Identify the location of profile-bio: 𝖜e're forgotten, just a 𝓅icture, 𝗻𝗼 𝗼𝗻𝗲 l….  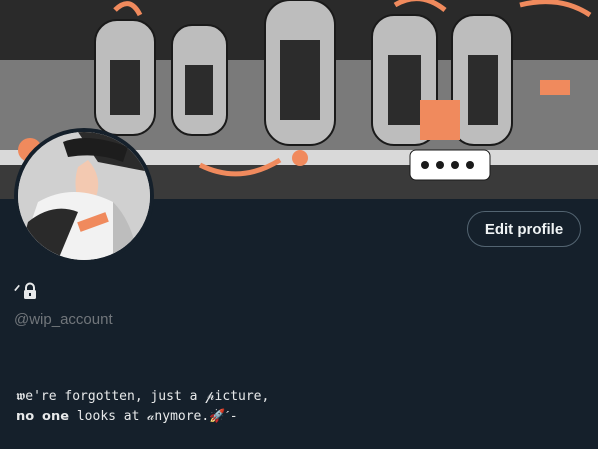
(142, 407).